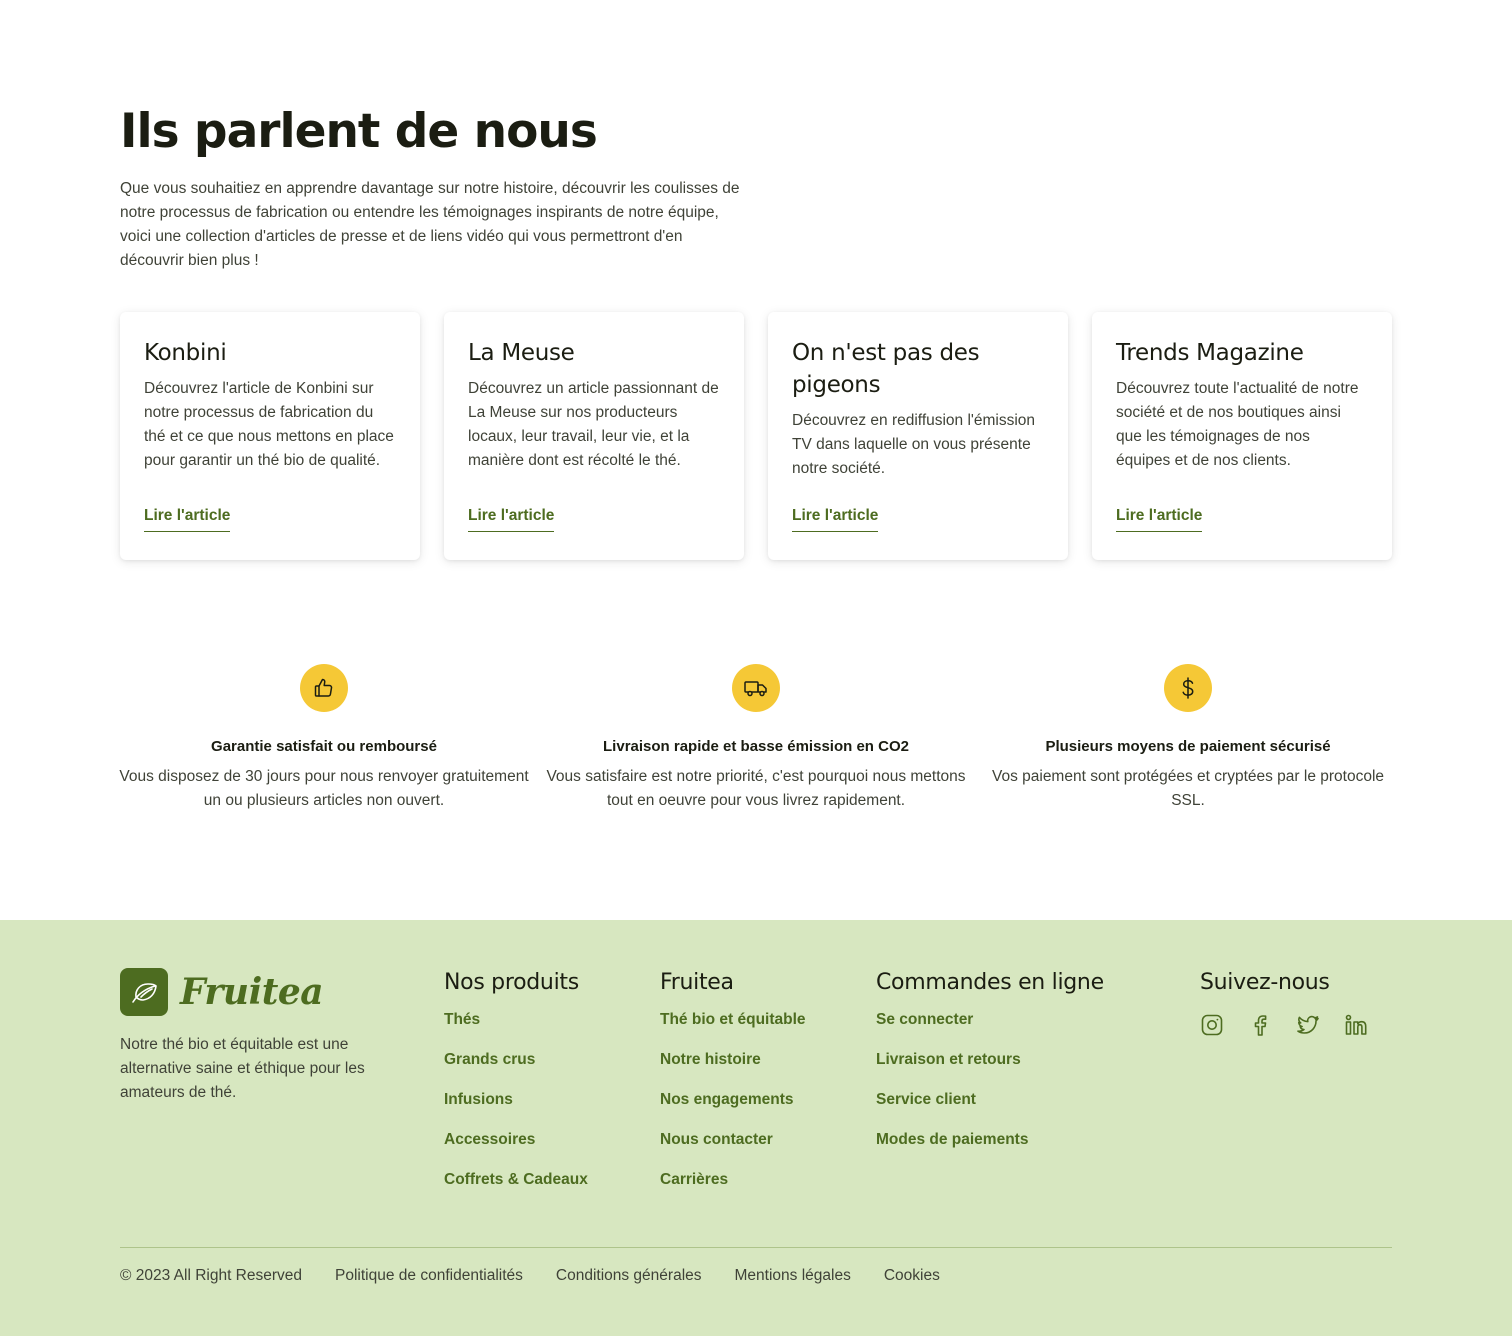 Image resolution: width=1512 pixels, height=1336 pixels. I want to click on feature-title: Garantie satisfait ou remboursé, so click(324, 746).